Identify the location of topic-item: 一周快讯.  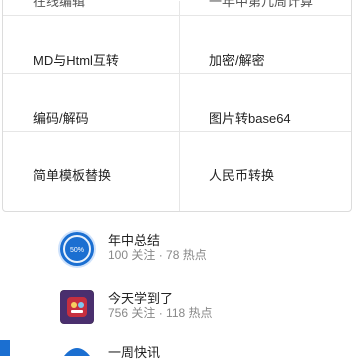
(160, 351).